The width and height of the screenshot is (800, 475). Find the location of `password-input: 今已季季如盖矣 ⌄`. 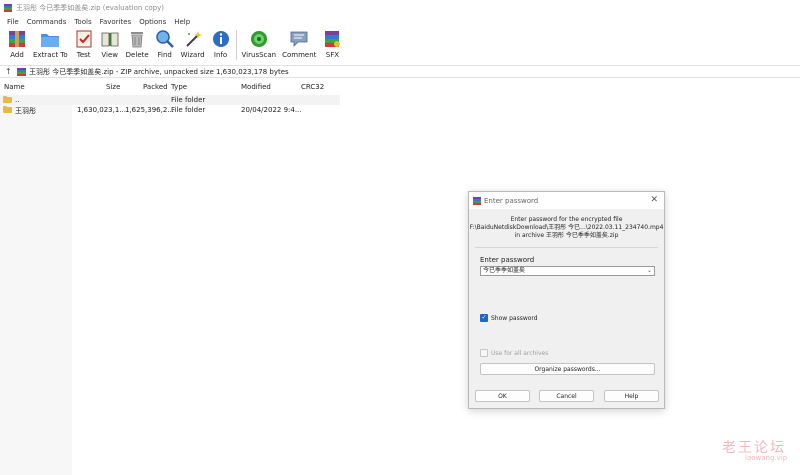

password-input: 今已季季如盖矣 ⌄ is located at coordinates (567, 271).